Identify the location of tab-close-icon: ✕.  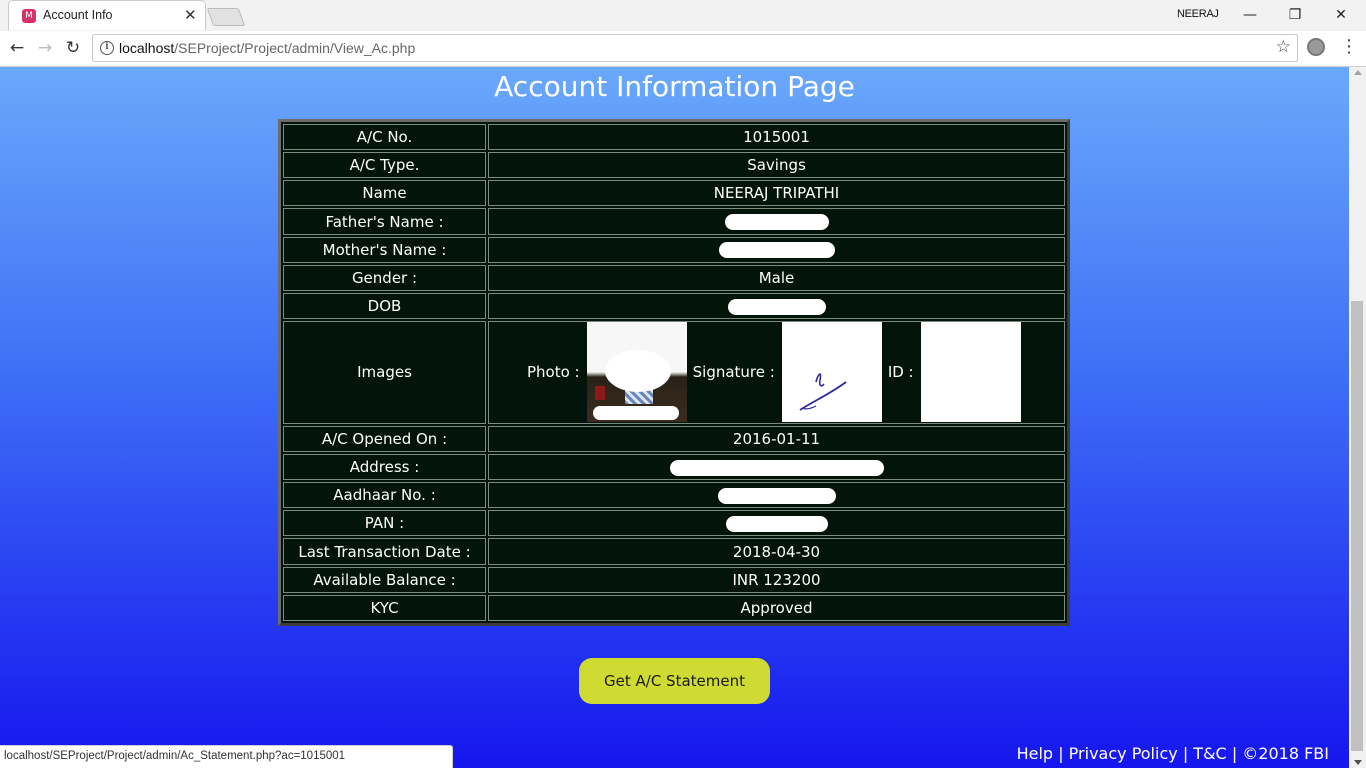
(190, 15).